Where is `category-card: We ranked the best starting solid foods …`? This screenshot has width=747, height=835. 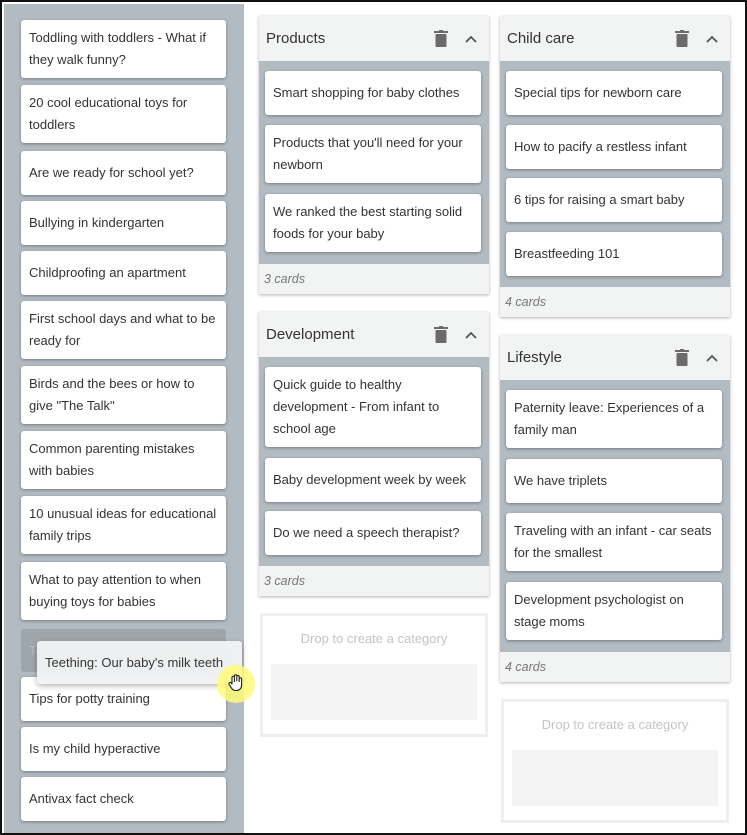 category-card: We ranked the best starting solid foods … is located at coordinates (373, 223).